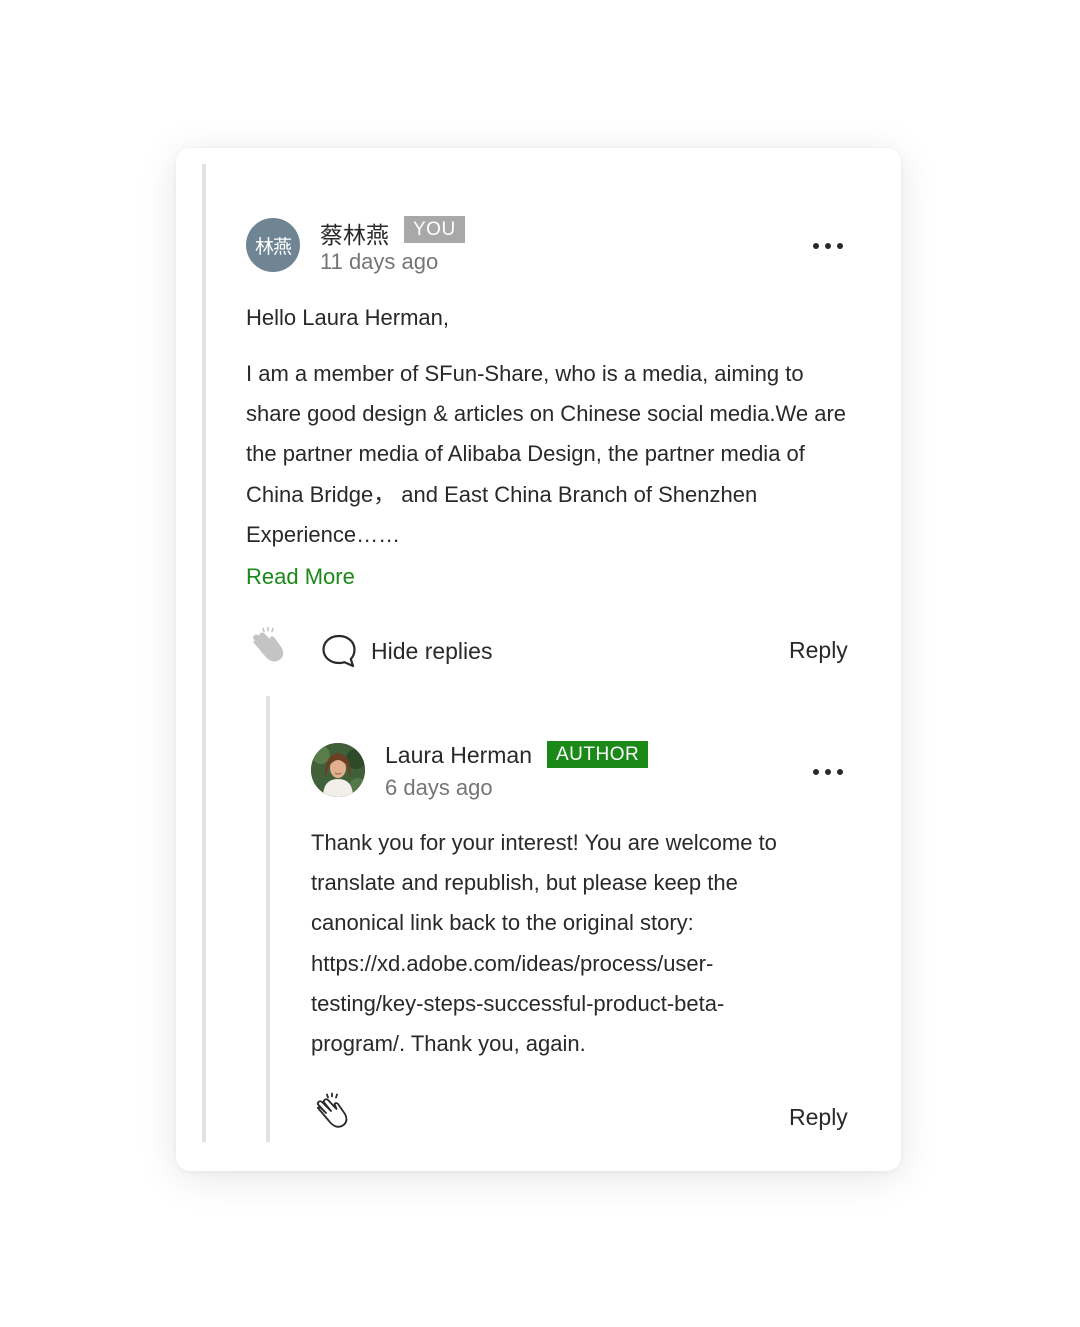  What do you see at coordinates (439, 788) in the screenshot?
I see `reply-timestamp: 6 days ago` at bounding box center [439, 788].